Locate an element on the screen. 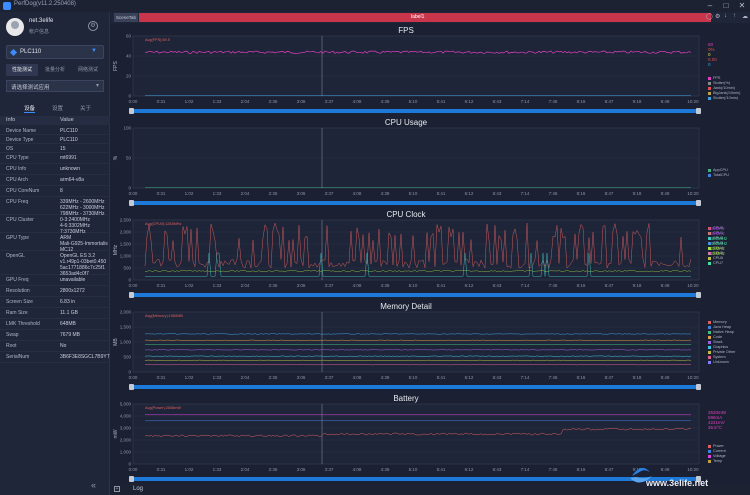 This screenshot has width=750, height=495. app-select: 请选择测试应用 ▾ is located at coordinates (55, 86).